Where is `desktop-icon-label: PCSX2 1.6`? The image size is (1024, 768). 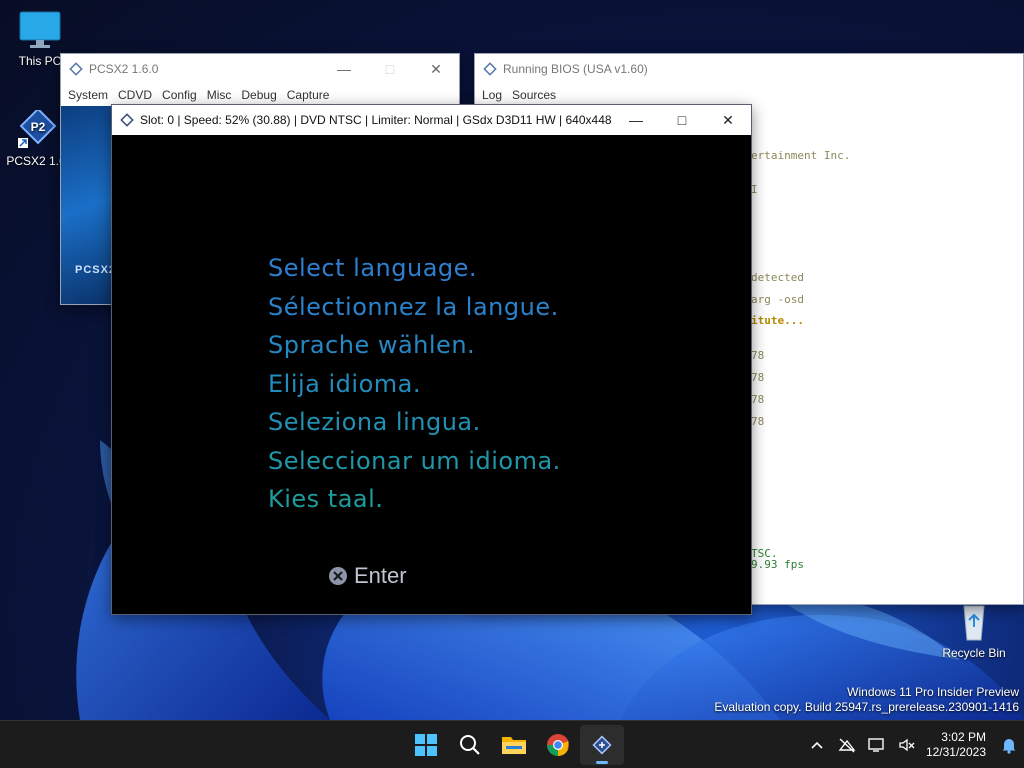 desktop-icon-label: PCSX2 1.6 is located at coordinates (36, 161).